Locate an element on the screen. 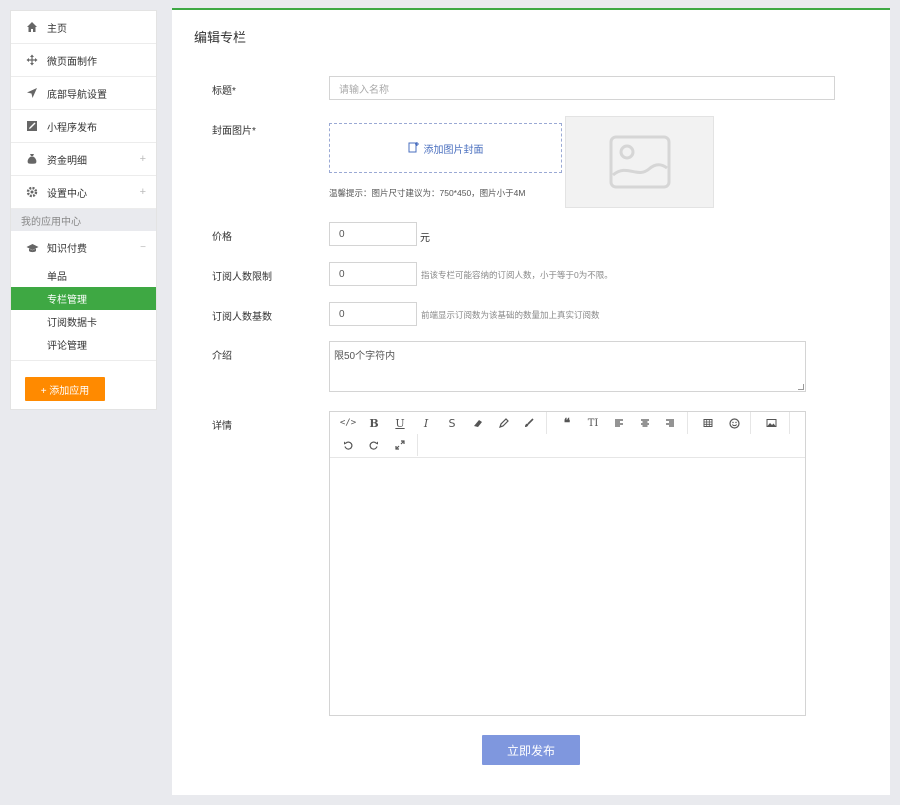  align-right-icon is located at coordinates (670, 423).